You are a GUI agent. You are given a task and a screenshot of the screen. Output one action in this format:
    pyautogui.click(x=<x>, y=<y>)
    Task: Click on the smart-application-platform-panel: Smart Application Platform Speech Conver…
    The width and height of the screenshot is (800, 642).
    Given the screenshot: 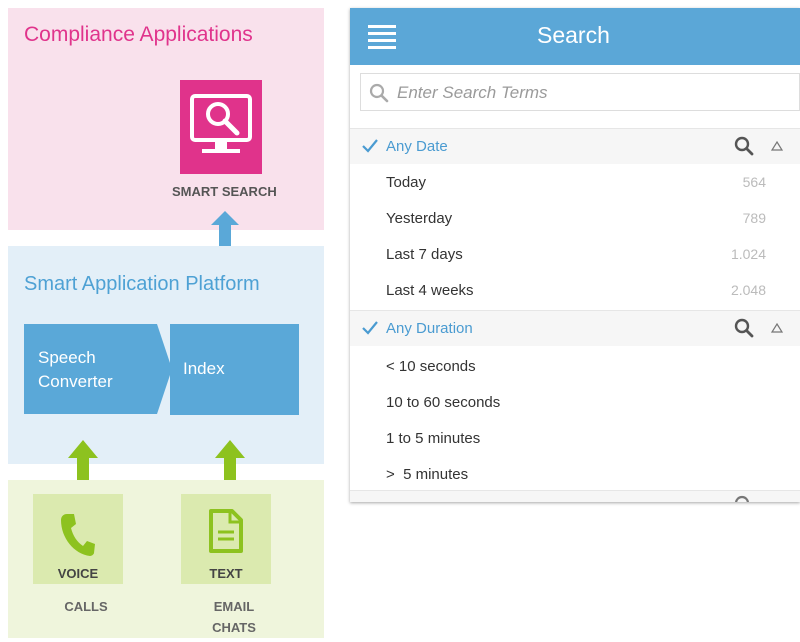 What is the action you would take?
    pyautogui.click(x=166, y=355)
    